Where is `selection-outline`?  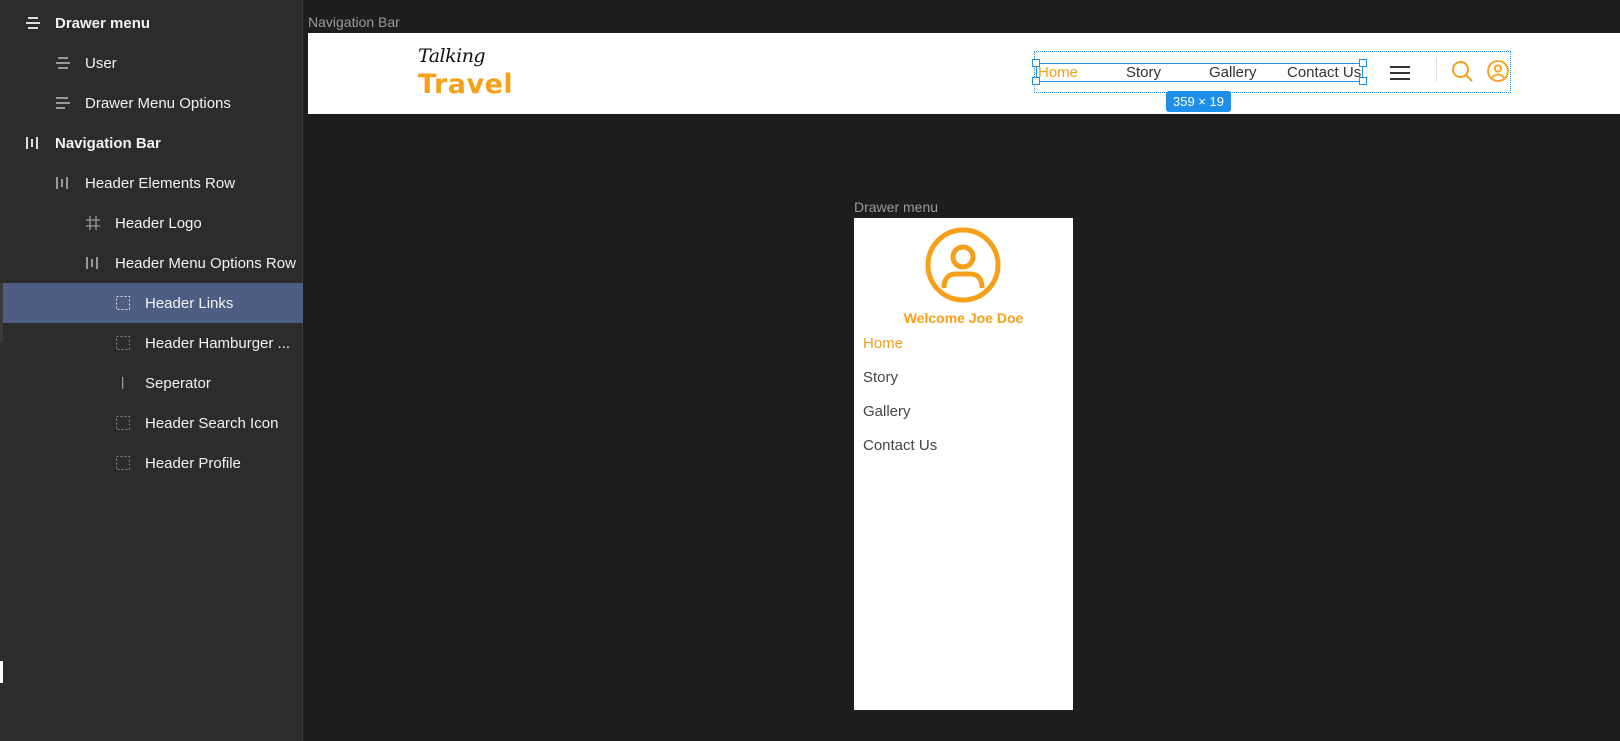
selection-outline is located at coordinates (1199, 72).